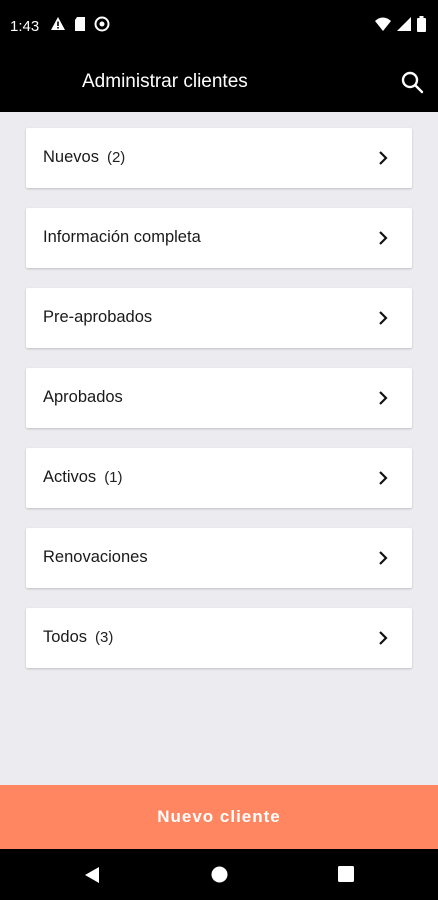  I want to click on back-icon, so click(92, 875).